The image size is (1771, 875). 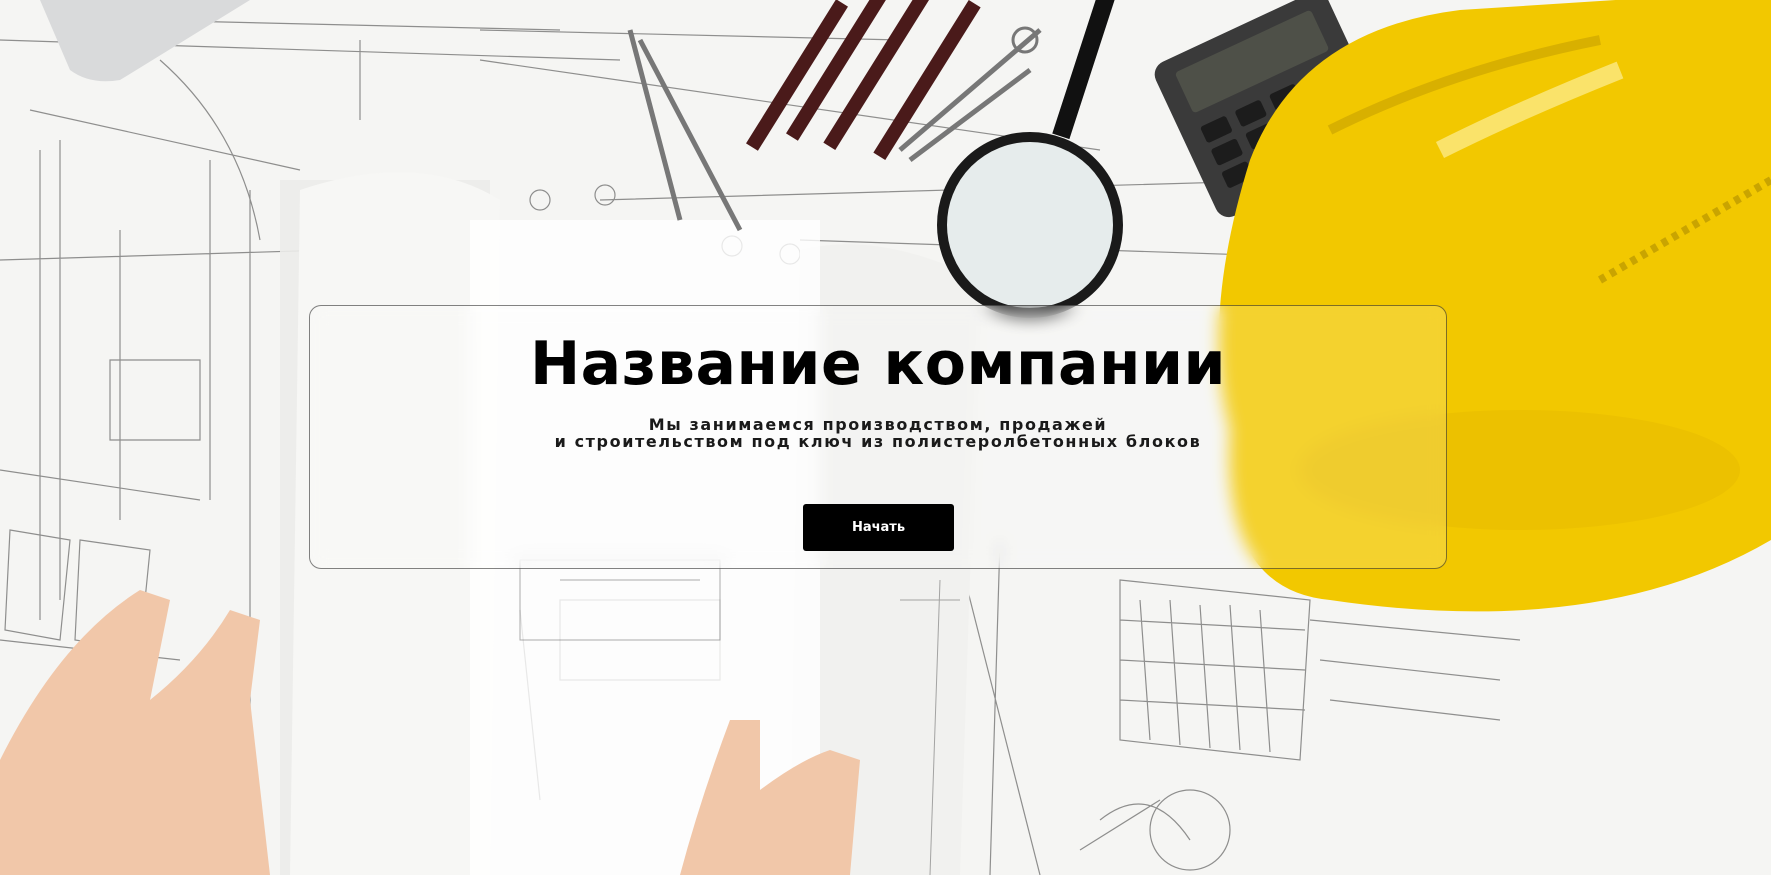 What do you see at coordinates (878, 424) in the screenshot?
I see `tagline-line-1: Мы занимаемся производством, продажей` at bounding box center [878, 424].